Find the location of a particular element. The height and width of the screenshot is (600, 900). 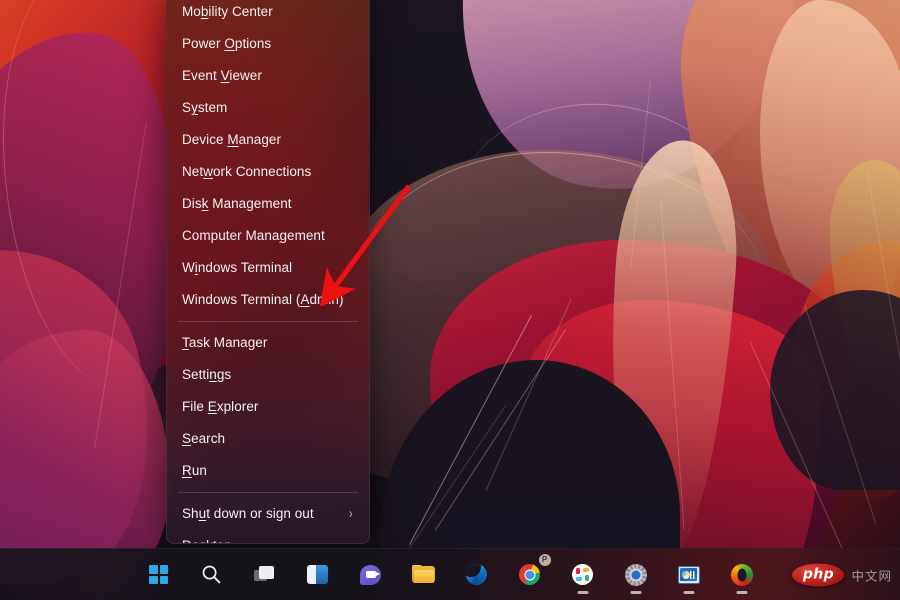

menu-item-label: System is located at coordinates (205, 108).